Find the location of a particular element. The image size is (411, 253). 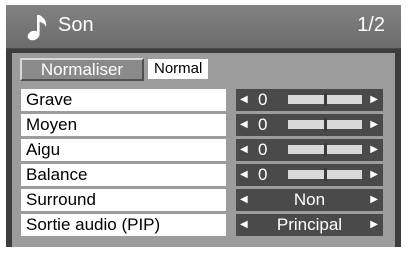

setting-control: ◀ Principal ▶ is located at coordinates (309, 225).